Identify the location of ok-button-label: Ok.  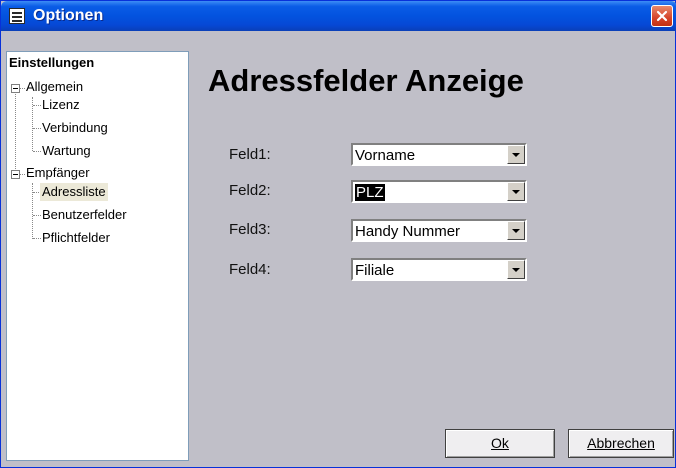
(500, 443).